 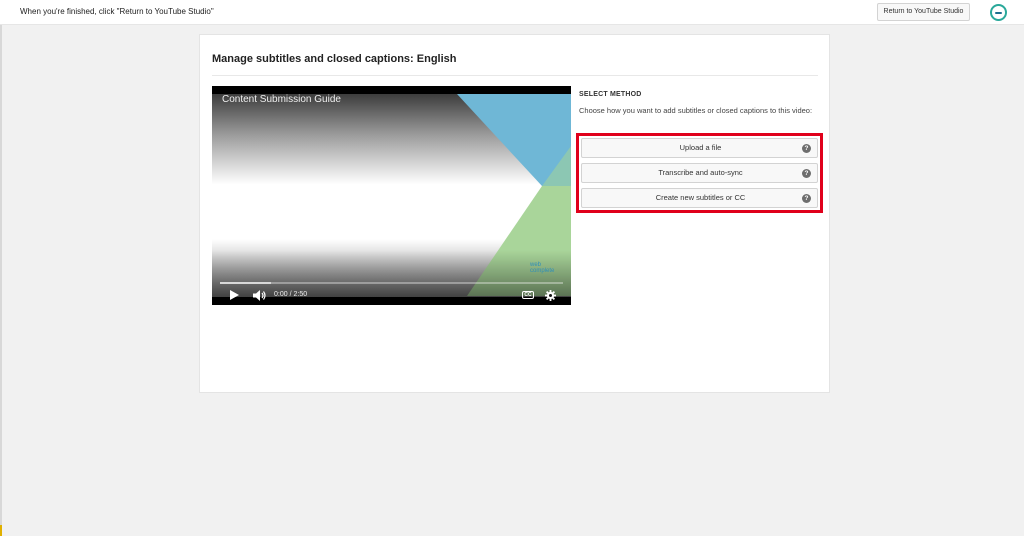 What do you see at coordinates (281, 294) in the screenshot?
I see `time-current: 0:00` at bounding box center [281, 294].